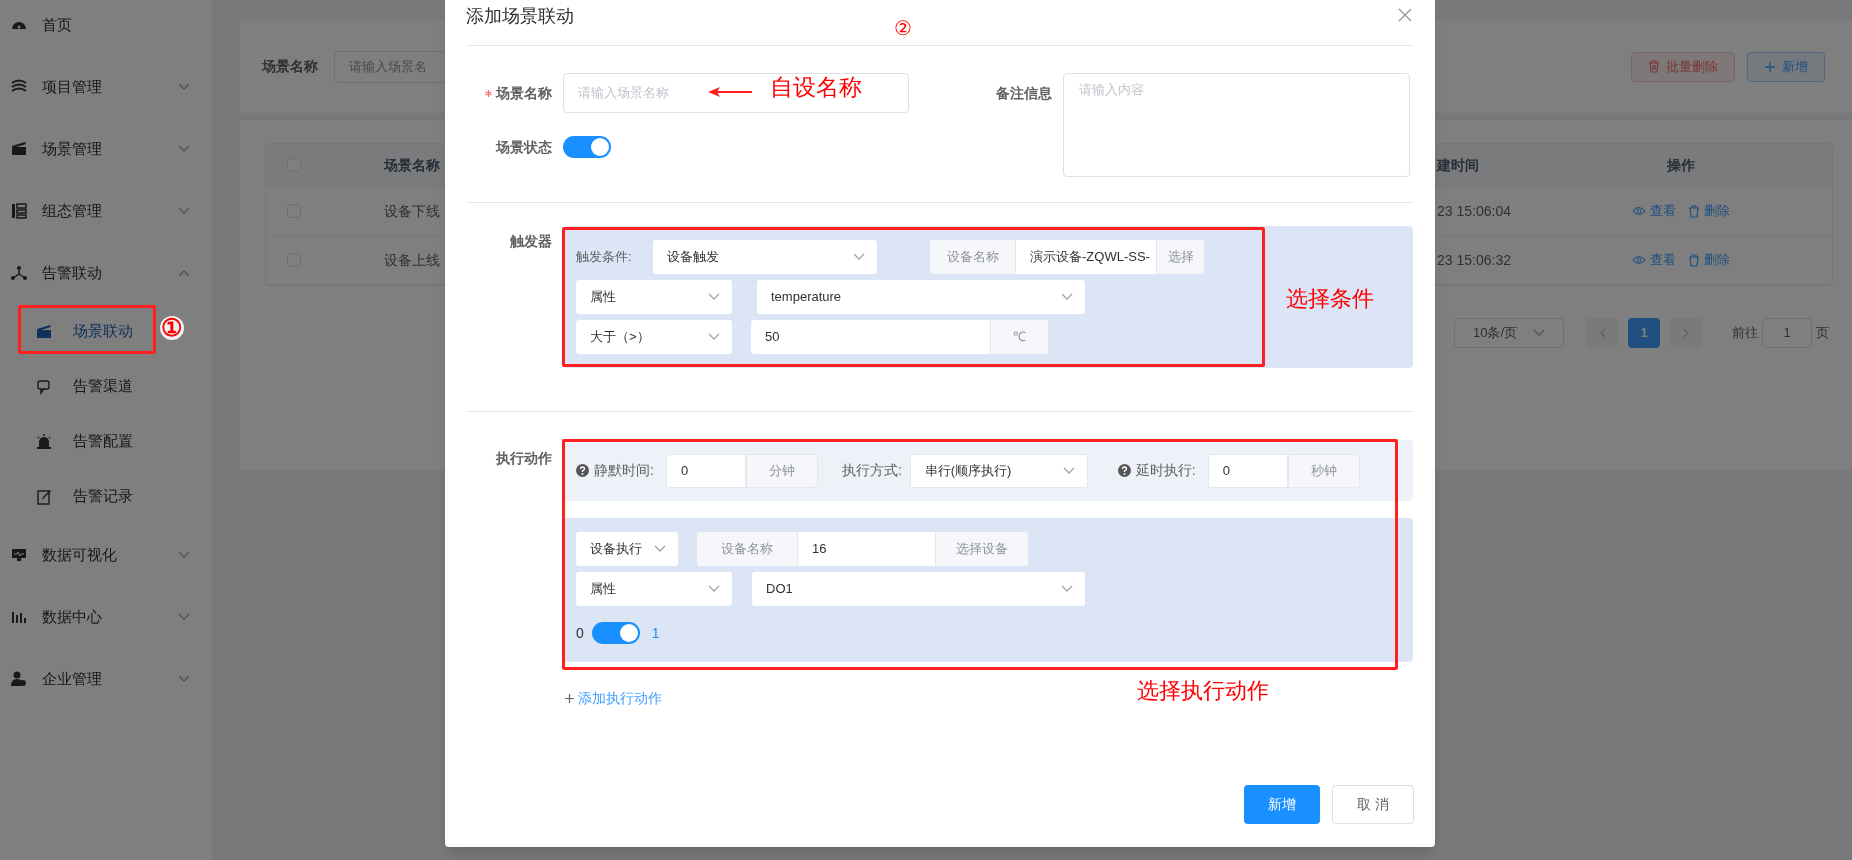 The image size is (1852, 860). What do you see at coordinates (44, 331) in the screenshot?
I see `clapperboard-icon` at bounding box center [44, 331].